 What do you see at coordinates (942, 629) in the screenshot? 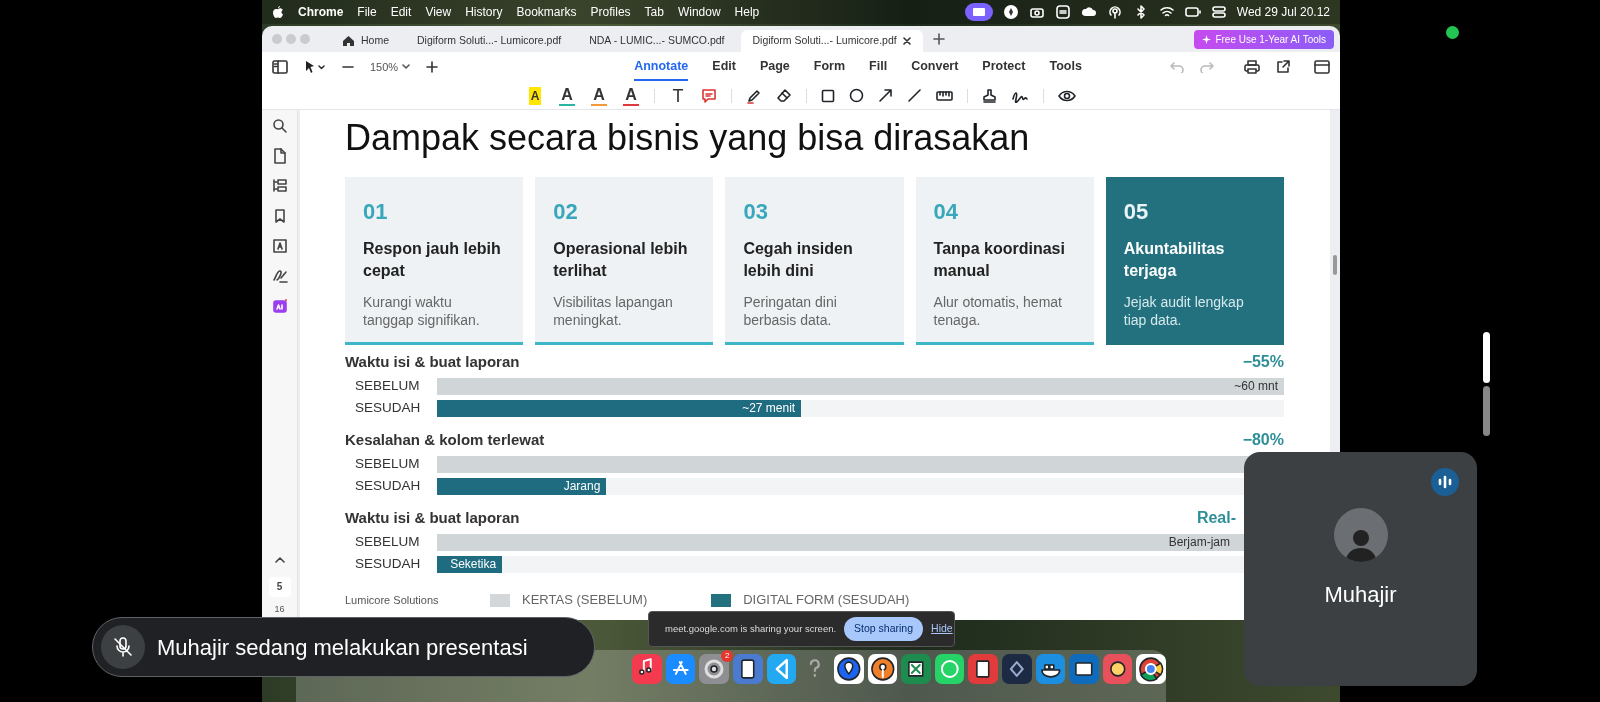
I see `hide-link: Hide` at bounding box center [942, 629].